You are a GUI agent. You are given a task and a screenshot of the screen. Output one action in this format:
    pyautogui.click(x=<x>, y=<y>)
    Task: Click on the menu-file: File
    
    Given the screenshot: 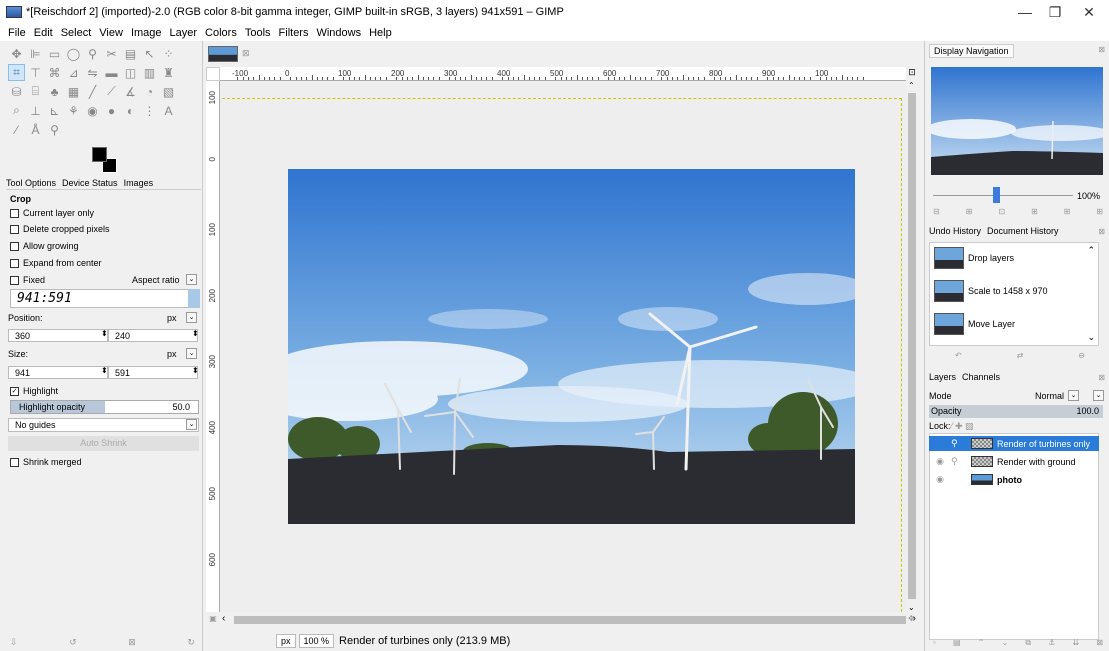 What is the action you would take?
    pyautogui.click(x=17, y=33)
    